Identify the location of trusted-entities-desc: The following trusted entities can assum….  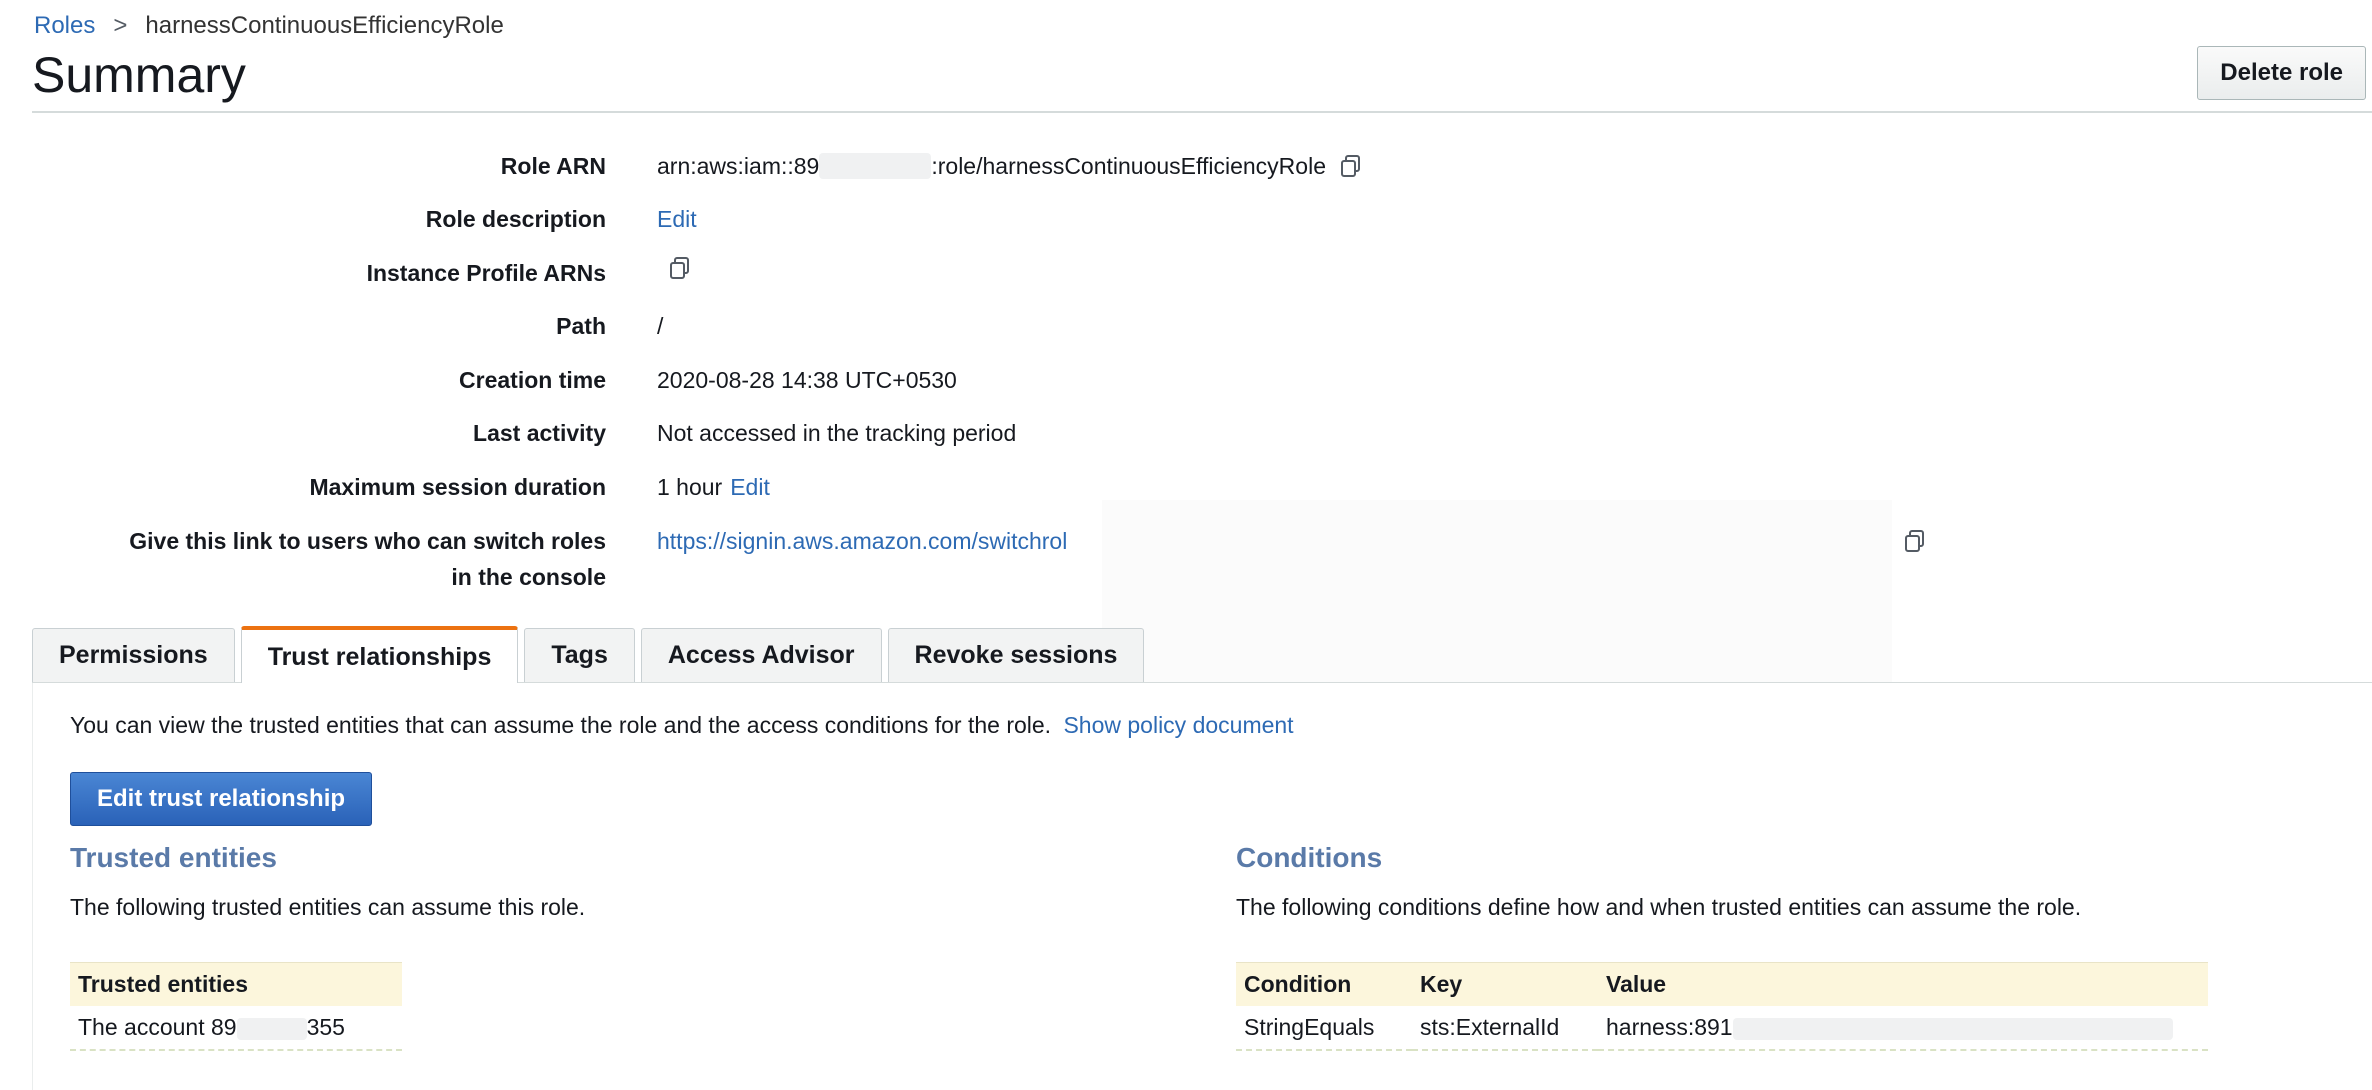
(328, 907).